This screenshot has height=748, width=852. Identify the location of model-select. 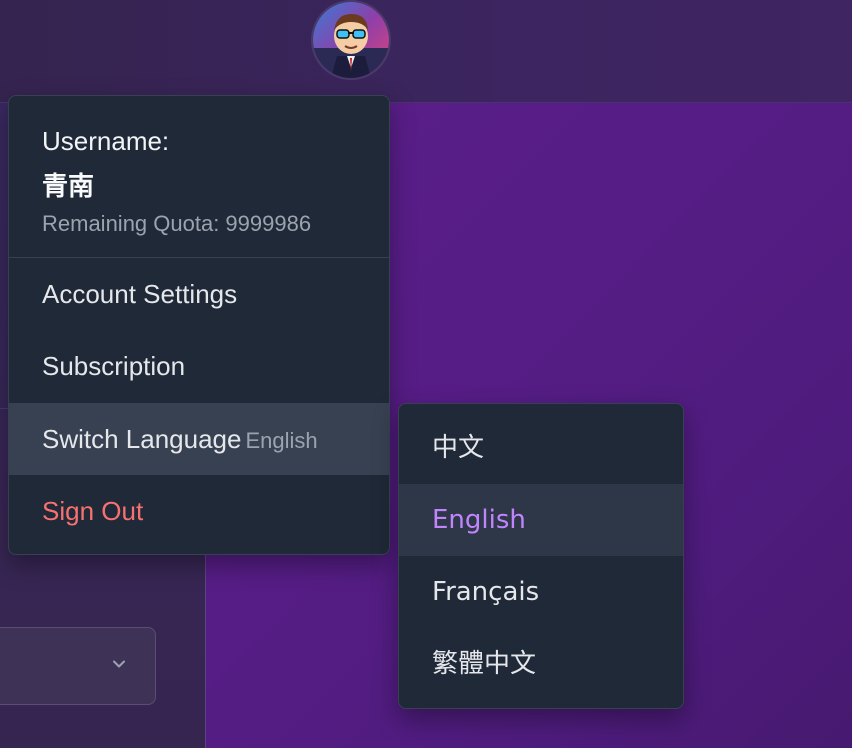
(78, 666).